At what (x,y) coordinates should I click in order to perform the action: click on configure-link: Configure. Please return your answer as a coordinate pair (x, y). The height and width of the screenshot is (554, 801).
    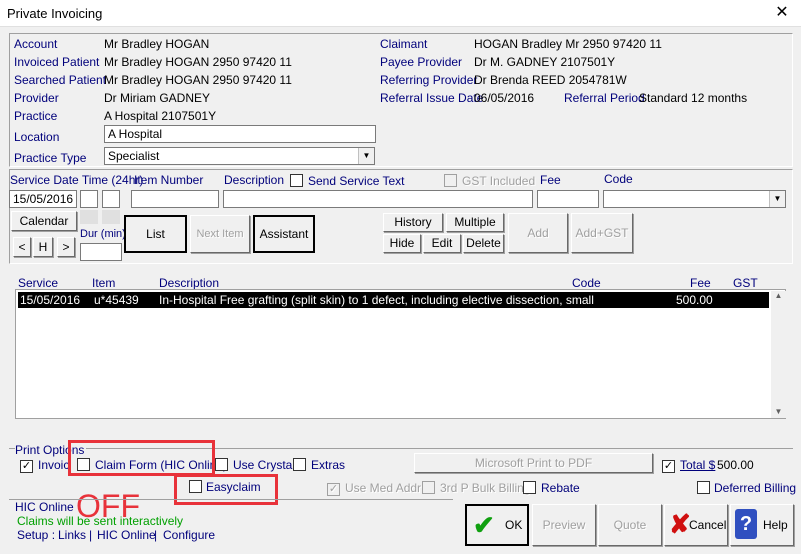
    Looking at the image, I should click on (189, 535).